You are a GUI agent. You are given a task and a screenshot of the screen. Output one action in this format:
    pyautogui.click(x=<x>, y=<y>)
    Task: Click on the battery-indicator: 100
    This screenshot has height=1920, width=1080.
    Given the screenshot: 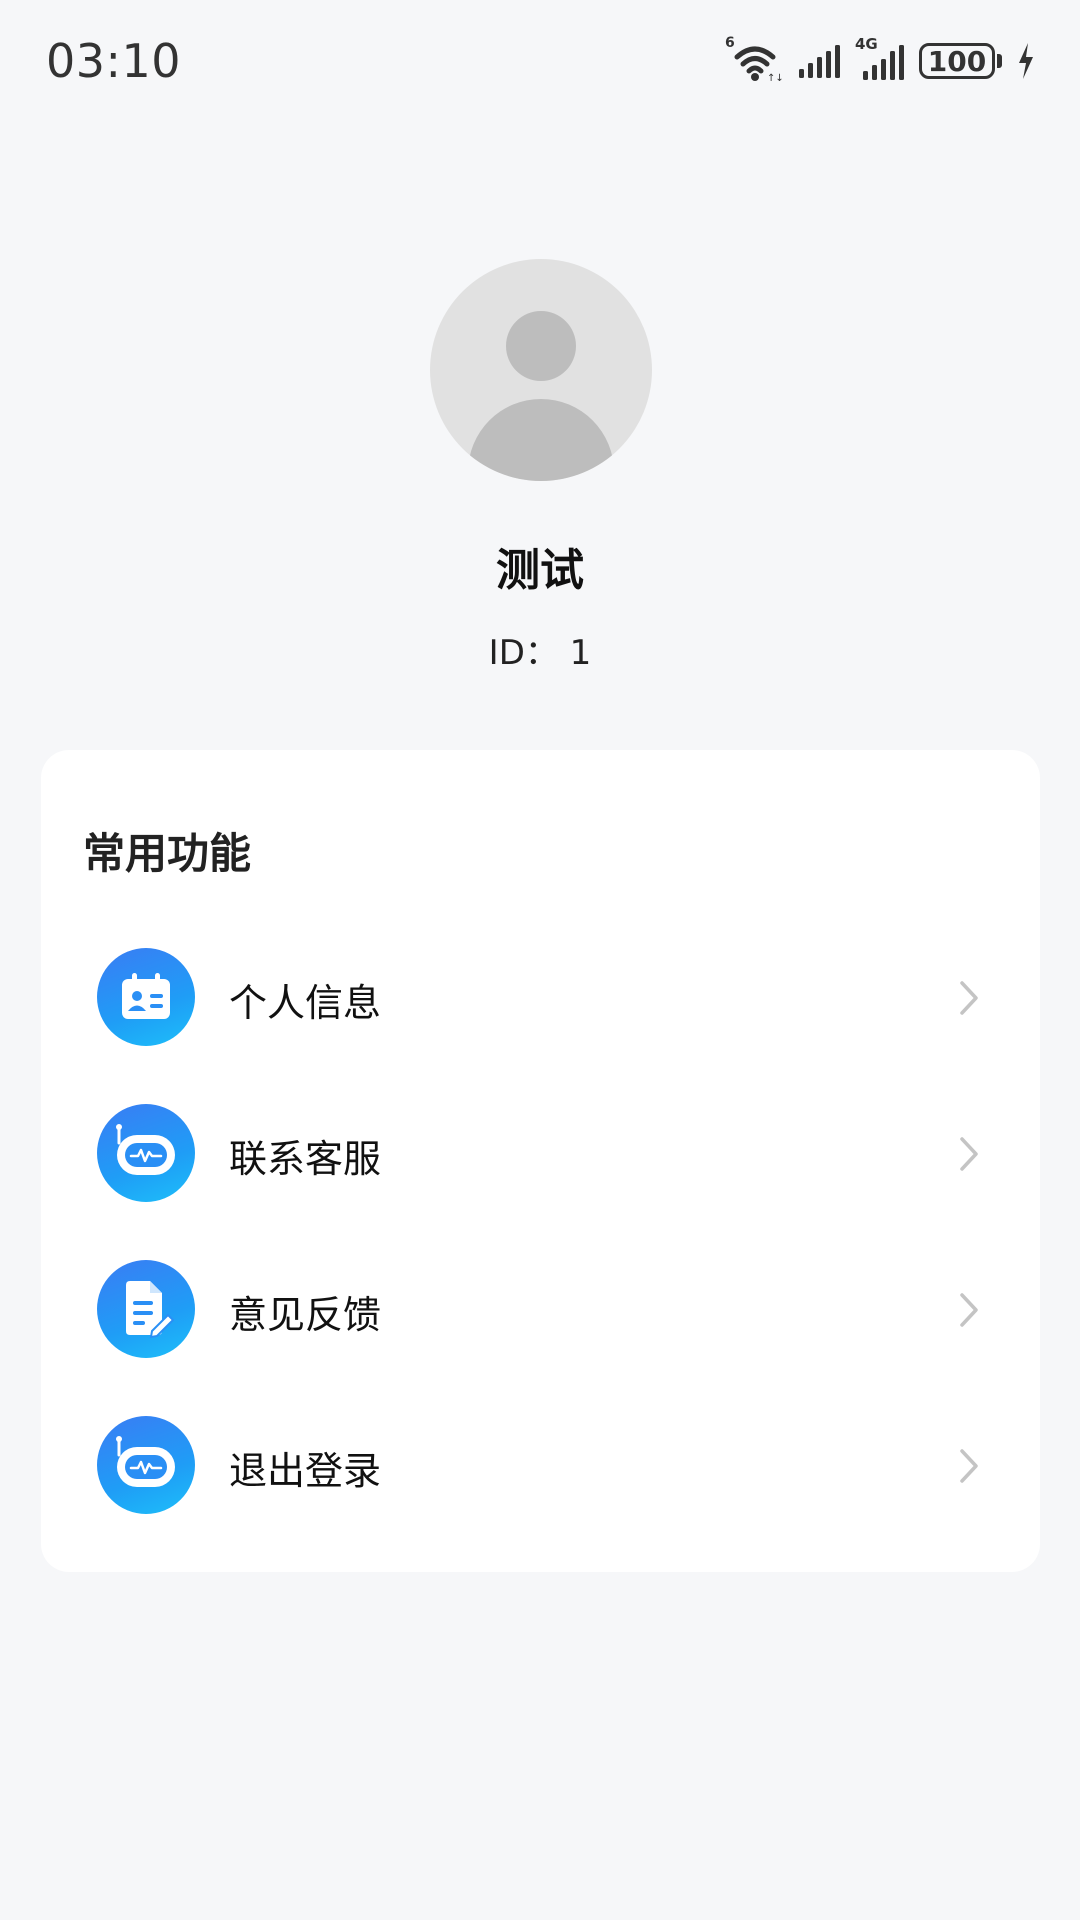 What is the action you would take?
    pyautogui.click(x=960, y=61)
    